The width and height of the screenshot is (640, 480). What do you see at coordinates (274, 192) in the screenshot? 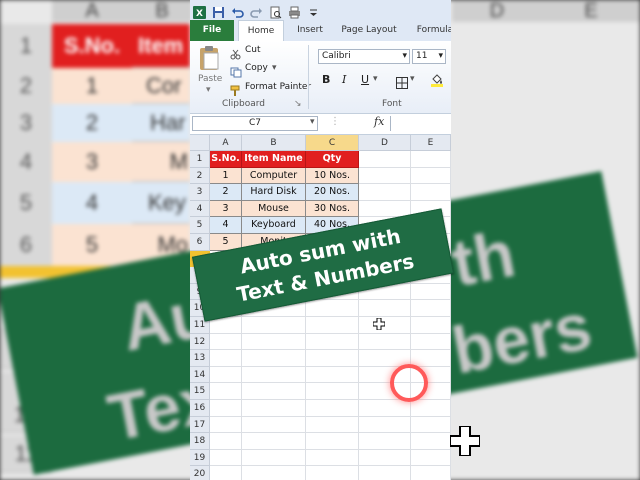
I see `table-cell: Hard Disk` at bounding box center [274, 192].